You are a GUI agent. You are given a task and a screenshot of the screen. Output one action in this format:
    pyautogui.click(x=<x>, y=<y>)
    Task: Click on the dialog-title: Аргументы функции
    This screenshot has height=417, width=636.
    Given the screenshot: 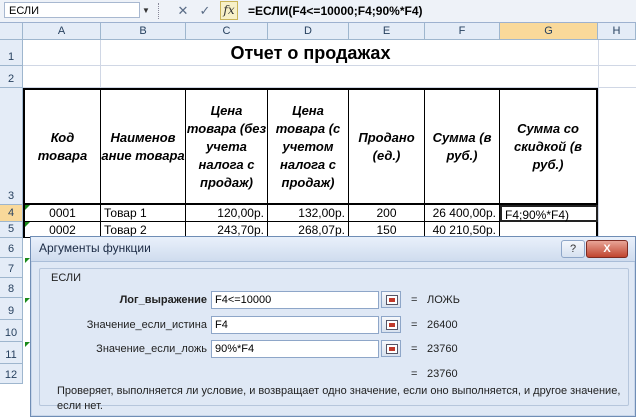 What is the action you would take?
    pyautogui.click(x=95, y=248)
    